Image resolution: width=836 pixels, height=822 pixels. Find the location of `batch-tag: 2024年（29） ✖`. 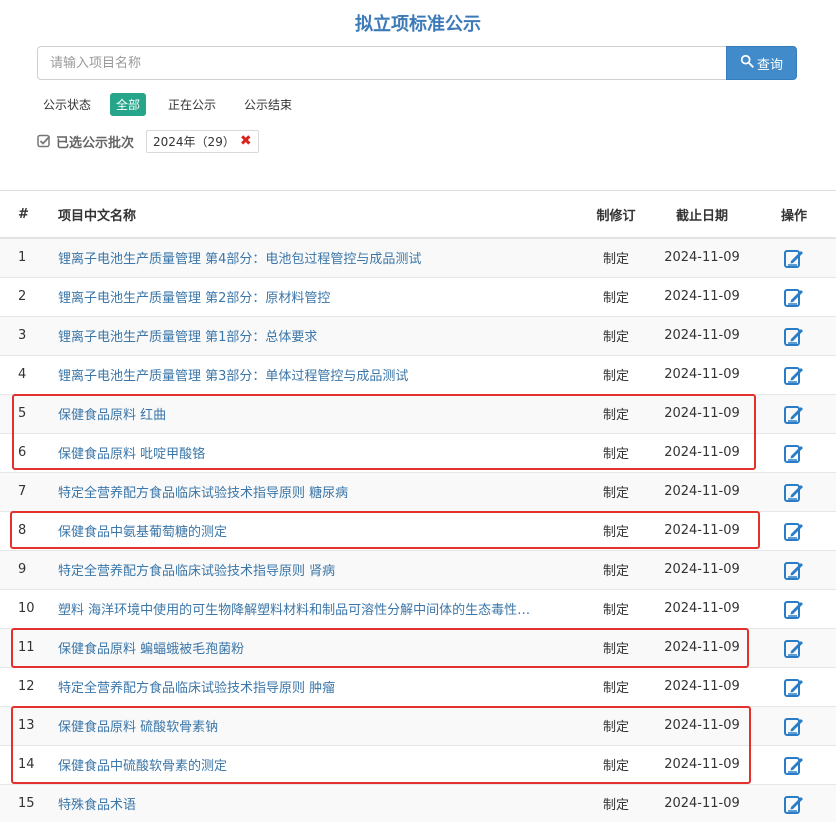

batch-tag: 2024年（29） ✖ is located at coordinates (202, 141).